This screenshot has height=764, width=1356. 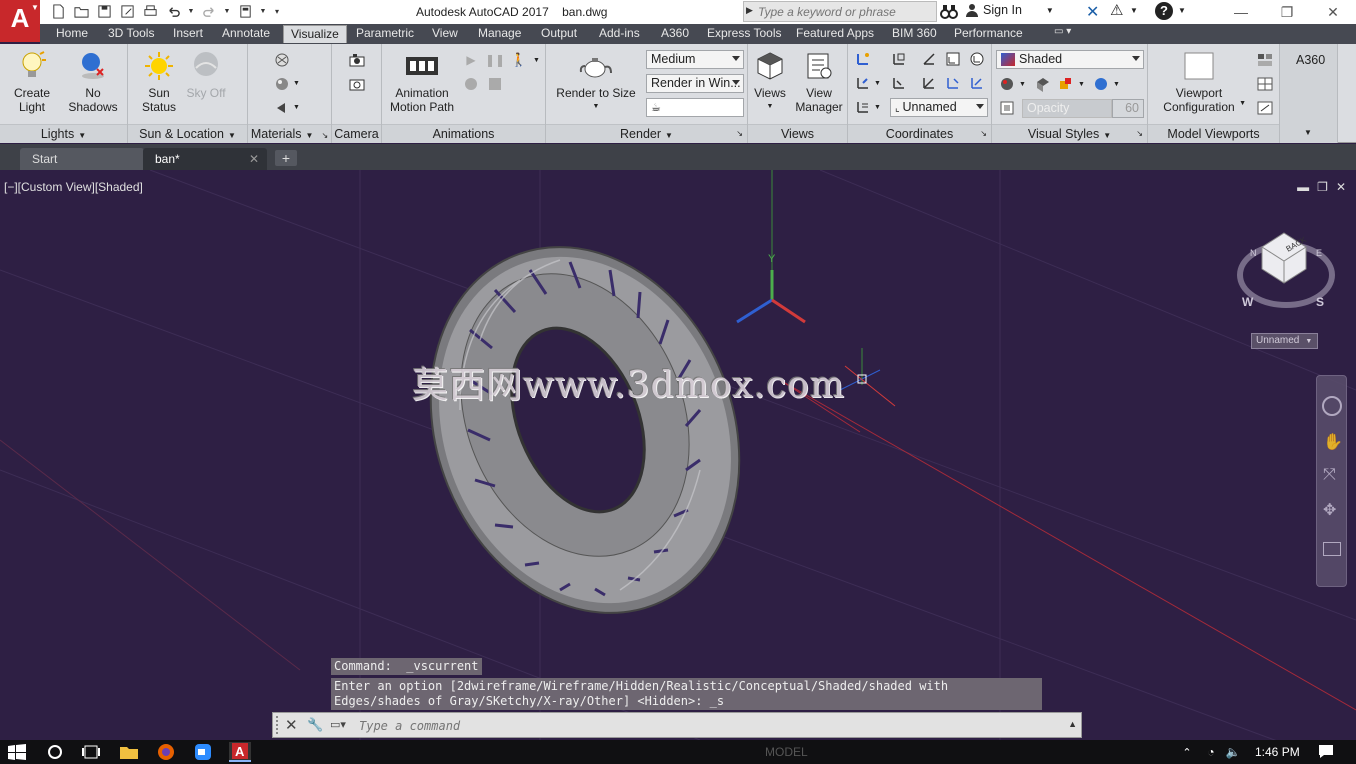 What do you see at coordinates (977, 59) in the screenshot?
I see `ucs-object-icon` at bounding box center [977, 59].